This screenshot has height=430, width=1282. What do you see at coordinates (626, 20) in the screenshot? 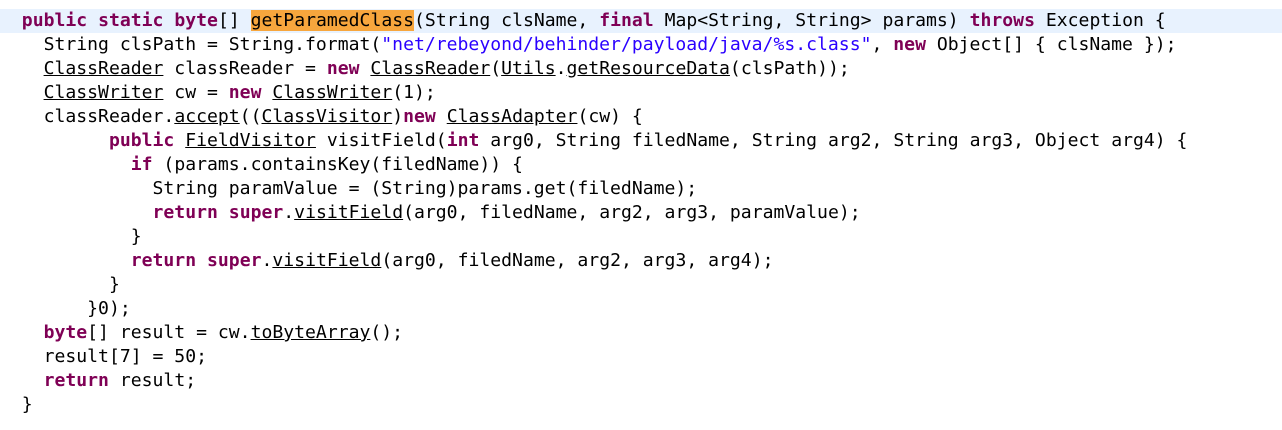
I see `keyword-final: final` at bounding box center [626, 20].